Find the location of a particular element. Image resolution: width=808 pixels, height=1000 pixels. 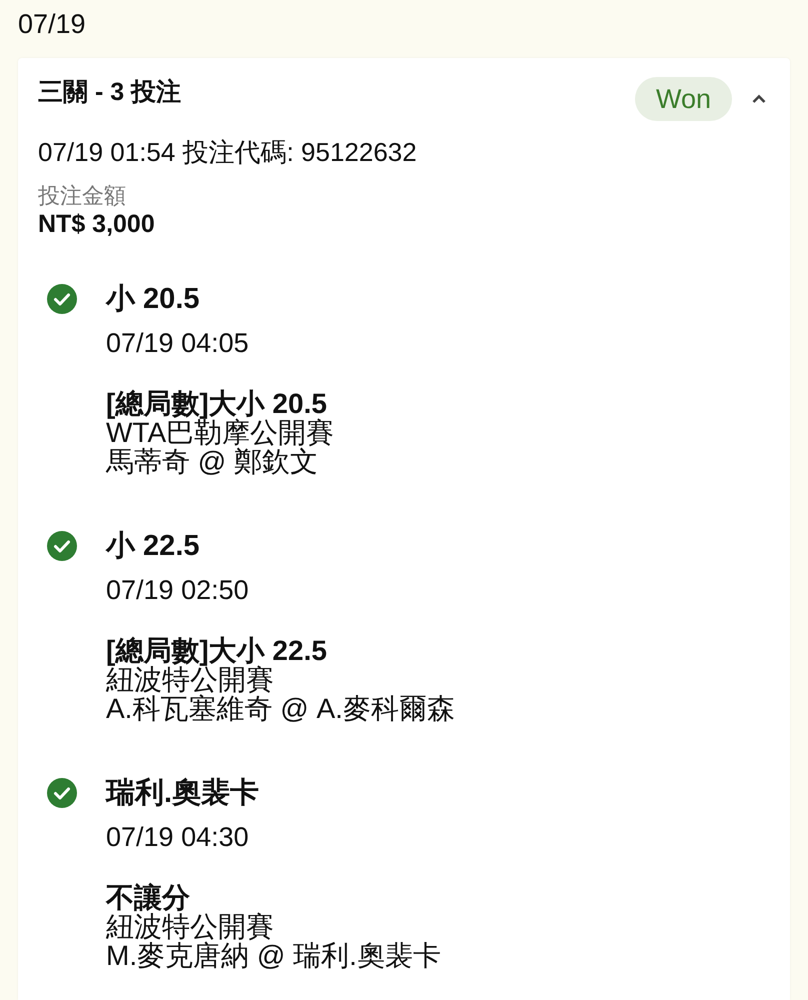

chevron-up-icon is located at coordinates (759, 98).